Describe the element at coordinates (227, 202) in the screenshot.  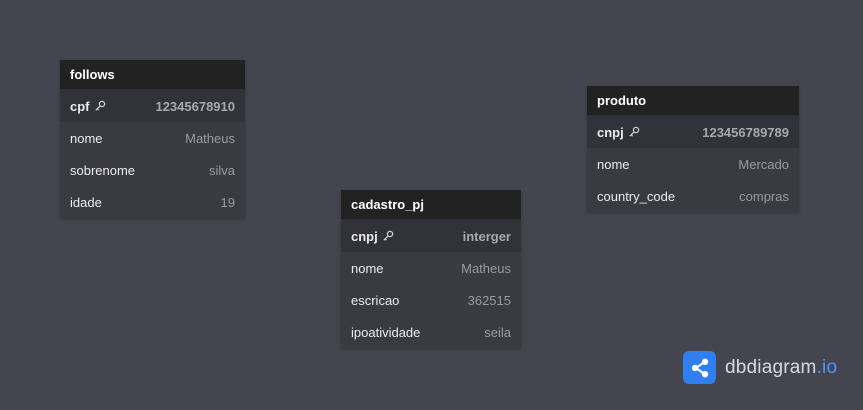
I see `field-value: 19` at that location.